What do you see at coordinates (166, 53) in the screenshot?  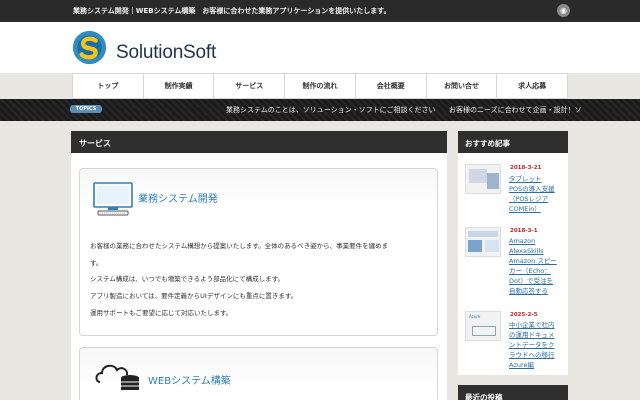 I see `logo-text: SolutionSoft` at bounding box center [166, 53].